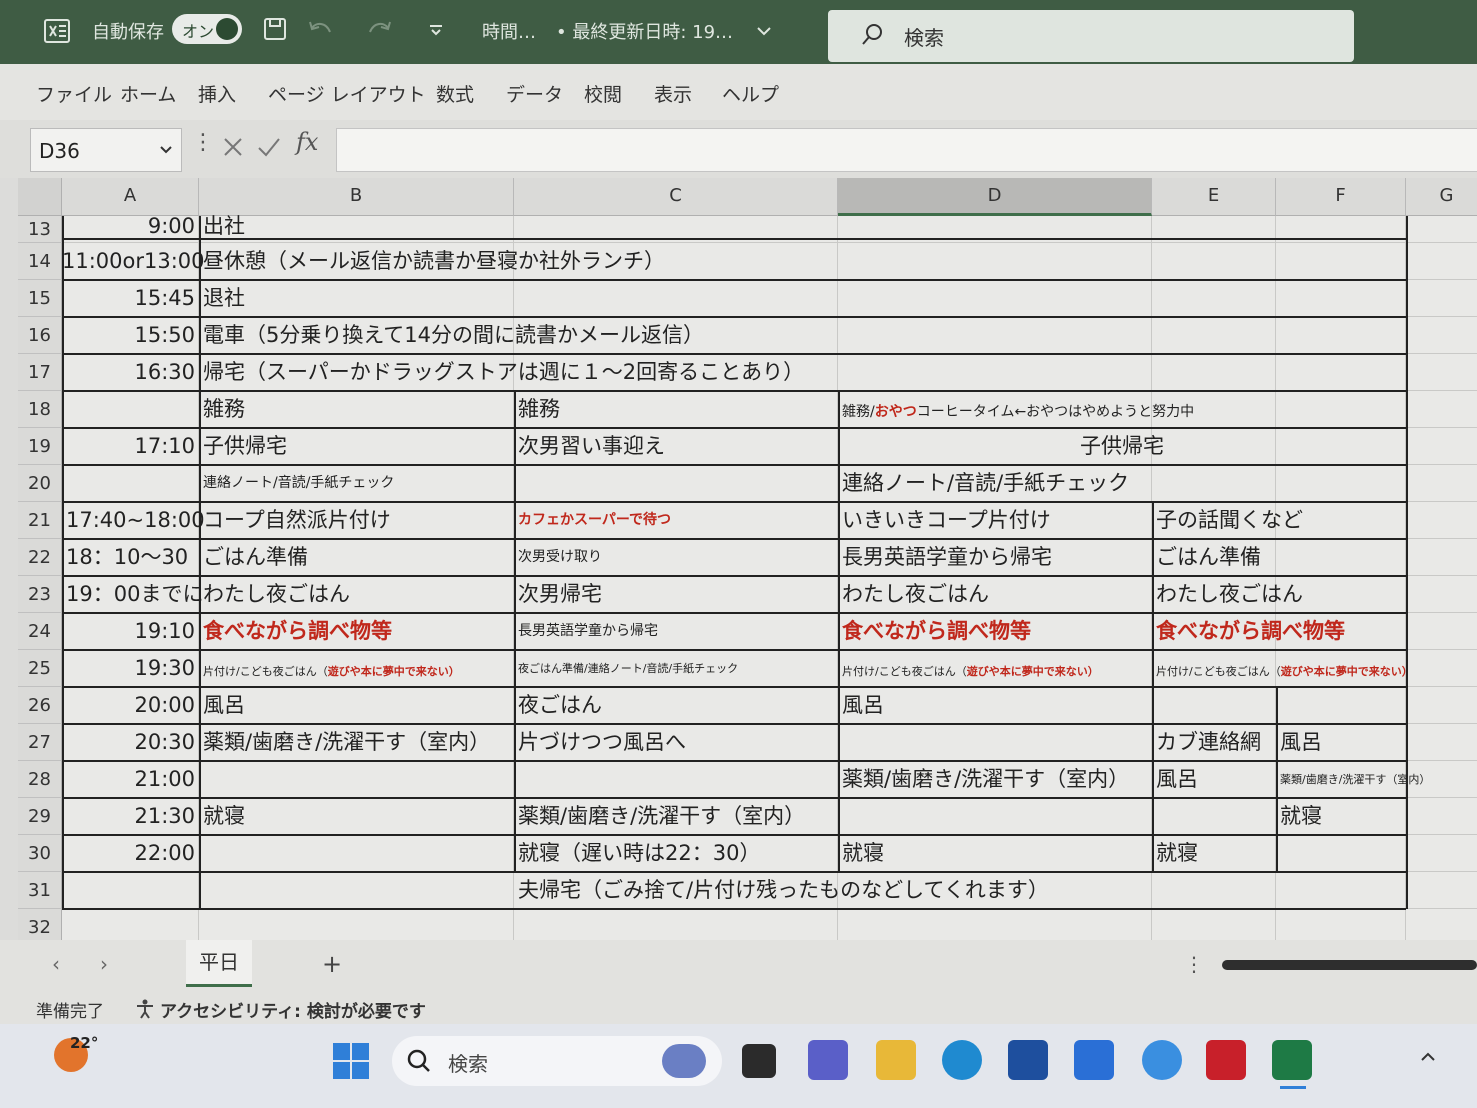 This screenshot has width=1477, height=1108. What do you see at coordinates (56, 964) in the screenshot?
I see `prev-sheet-icon: ‹` at bounding box center [56, 964].